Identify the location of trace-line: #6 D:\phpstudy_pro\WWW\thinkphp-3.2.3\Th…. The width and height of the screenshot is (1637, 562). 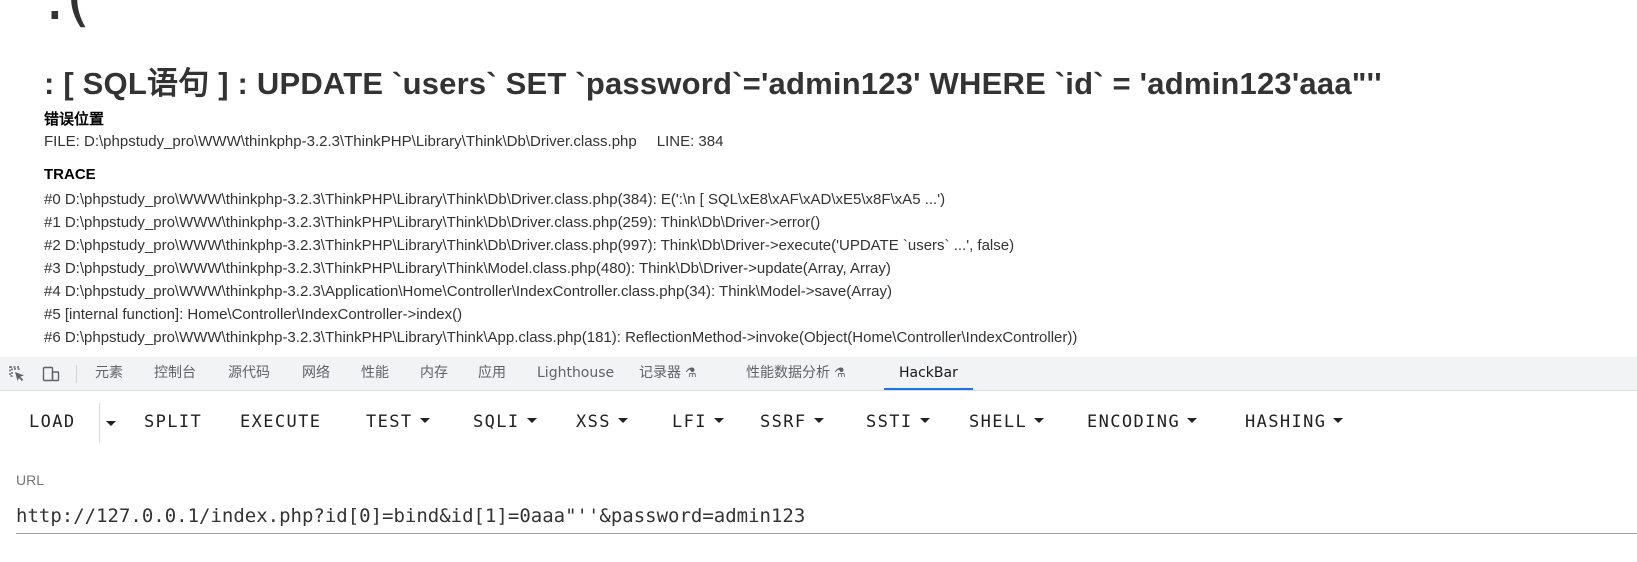
(561, 337).